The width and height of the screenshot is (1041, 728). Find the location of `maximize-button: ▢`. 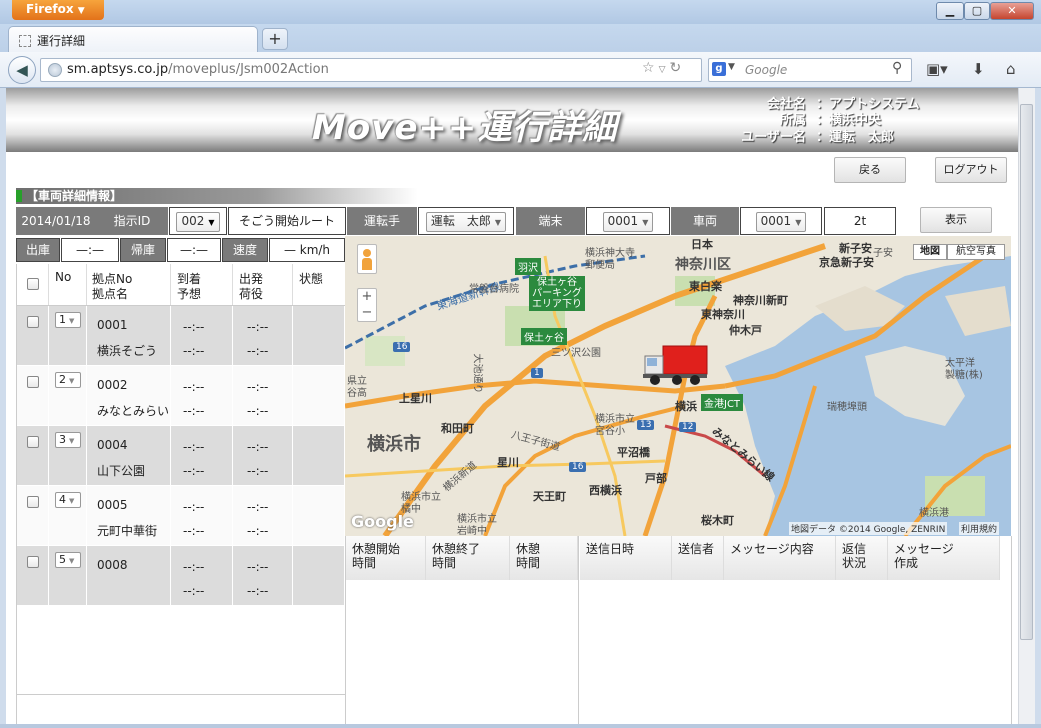

maximize-button: ▢ is located at coordinates (977, 11).